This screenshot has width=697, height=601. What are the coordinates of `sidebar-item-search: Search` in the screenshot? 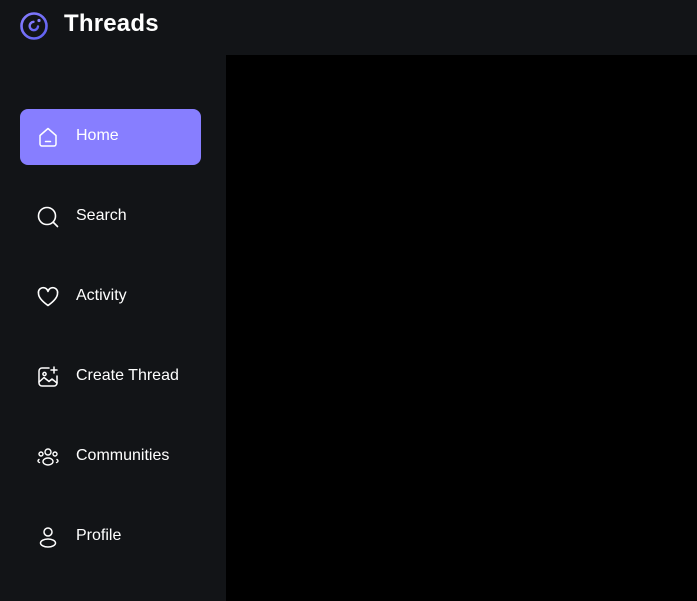 It's located at (110, 217).